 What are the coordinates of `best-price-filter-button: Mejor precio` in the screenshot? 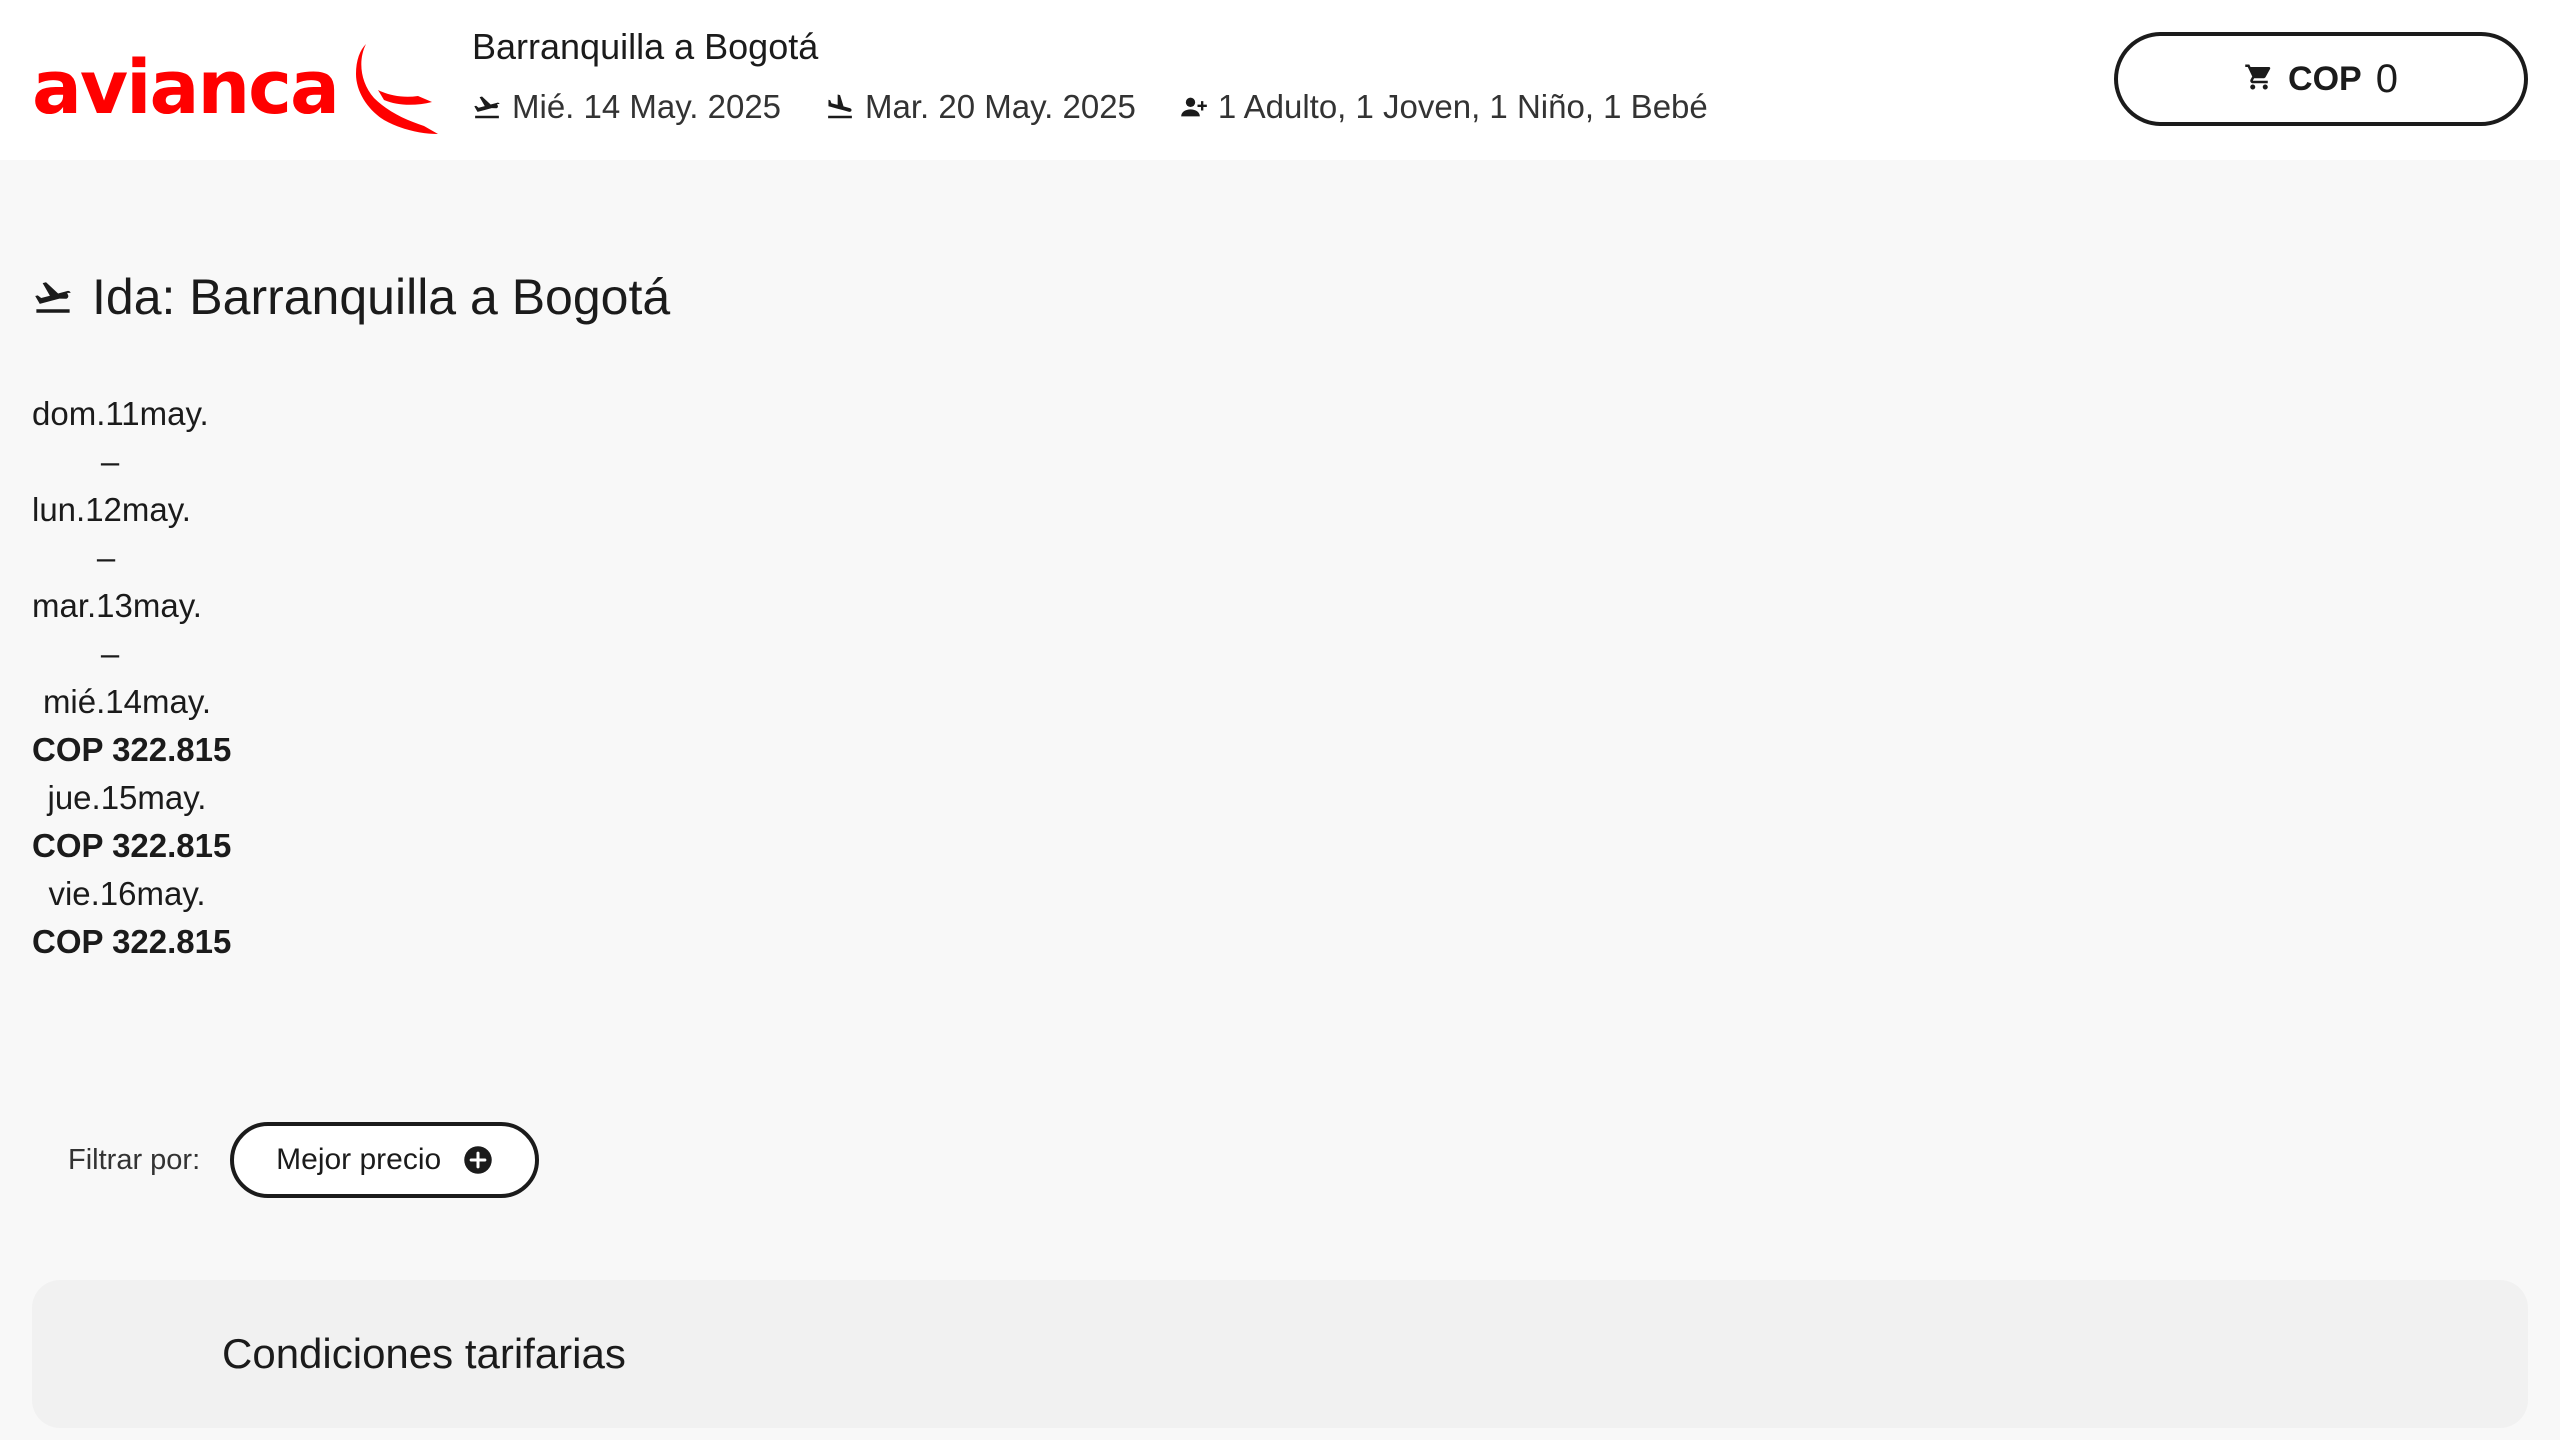 It's located at (385, 1160).